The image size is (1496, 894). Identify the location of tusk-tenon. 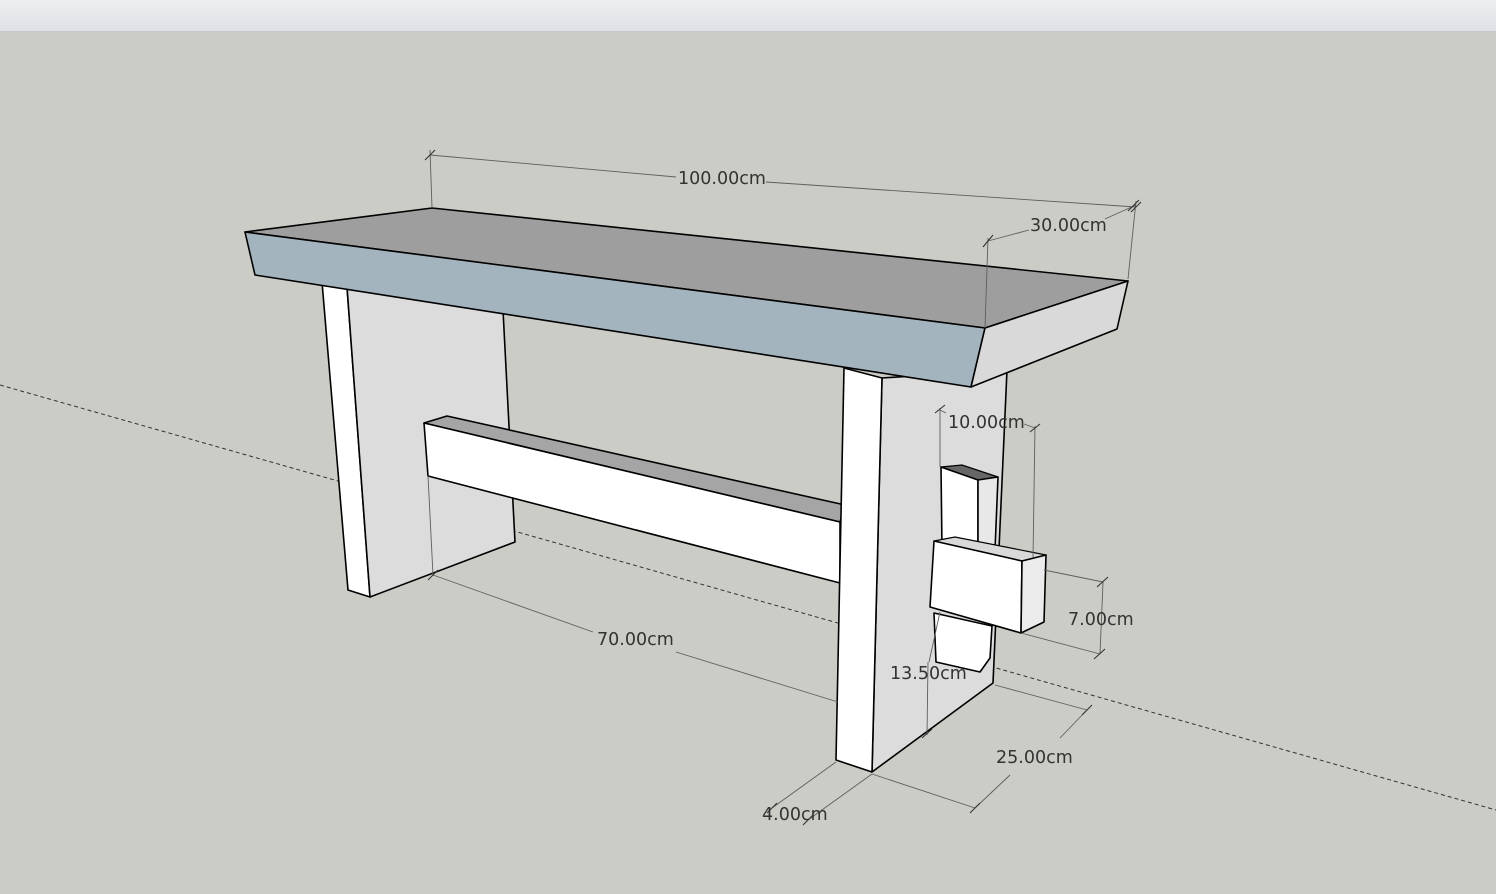
(988, 568).